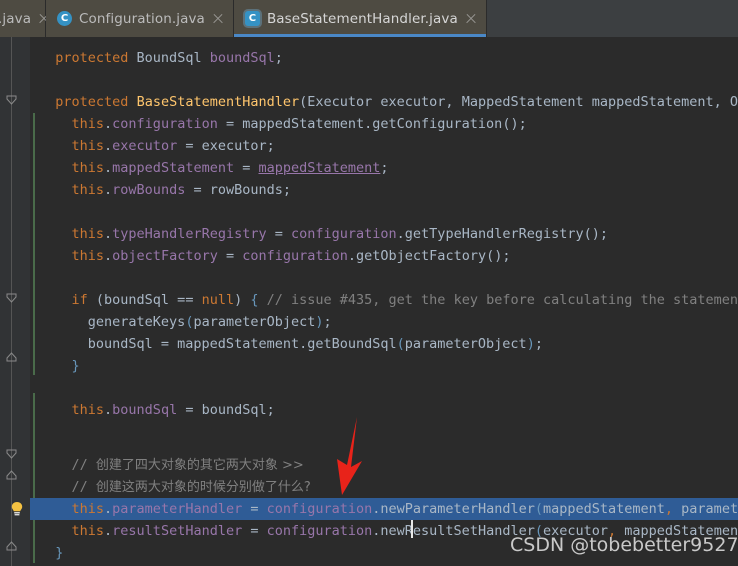 The height and width of the screenshot is (566, 738). Describe the element at coordinates (189, 234) in the screenshot. I see `code-token: typeHandlerRegistry` at that location.